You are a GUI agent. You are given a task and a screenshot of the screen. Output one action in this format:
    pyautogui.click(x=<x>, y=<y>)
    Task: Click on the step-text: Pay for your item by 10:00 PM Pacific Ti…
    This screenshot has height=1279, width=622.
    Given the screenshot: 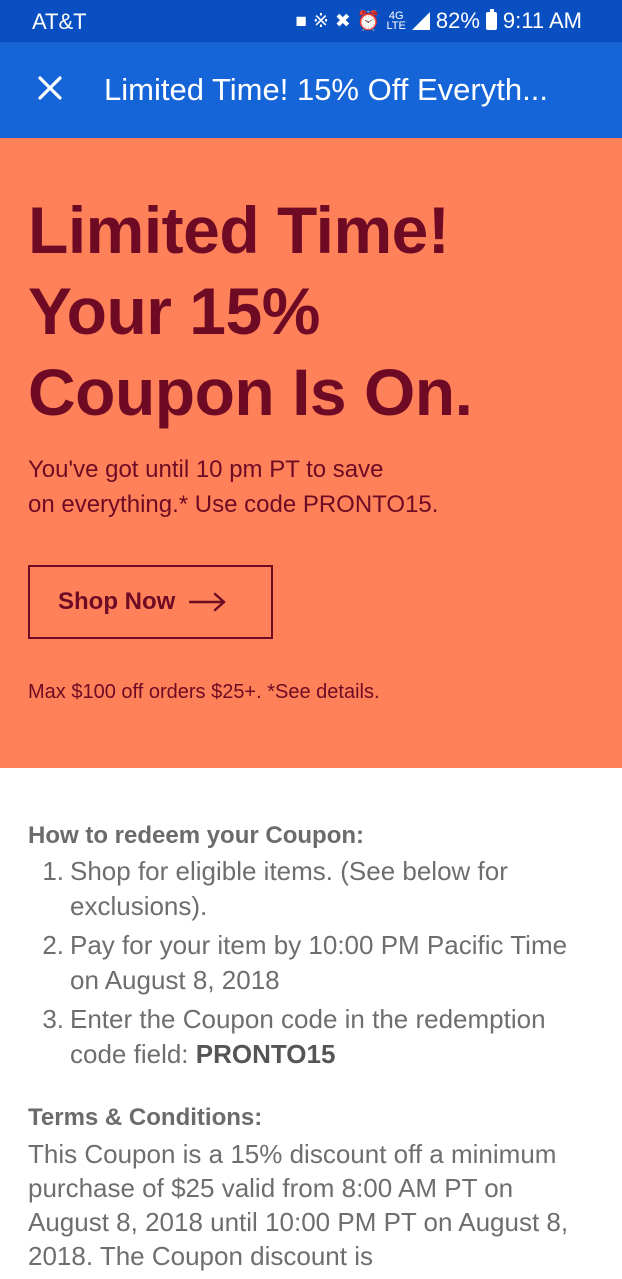 What is the action you would take?
    pyautogui.click(x=319, y=962)
    